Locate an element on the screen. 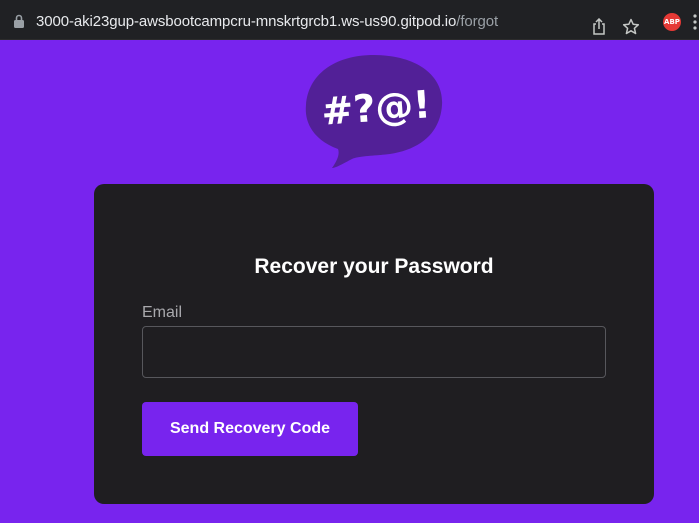  share-icon is located at coordinates (599, 27).